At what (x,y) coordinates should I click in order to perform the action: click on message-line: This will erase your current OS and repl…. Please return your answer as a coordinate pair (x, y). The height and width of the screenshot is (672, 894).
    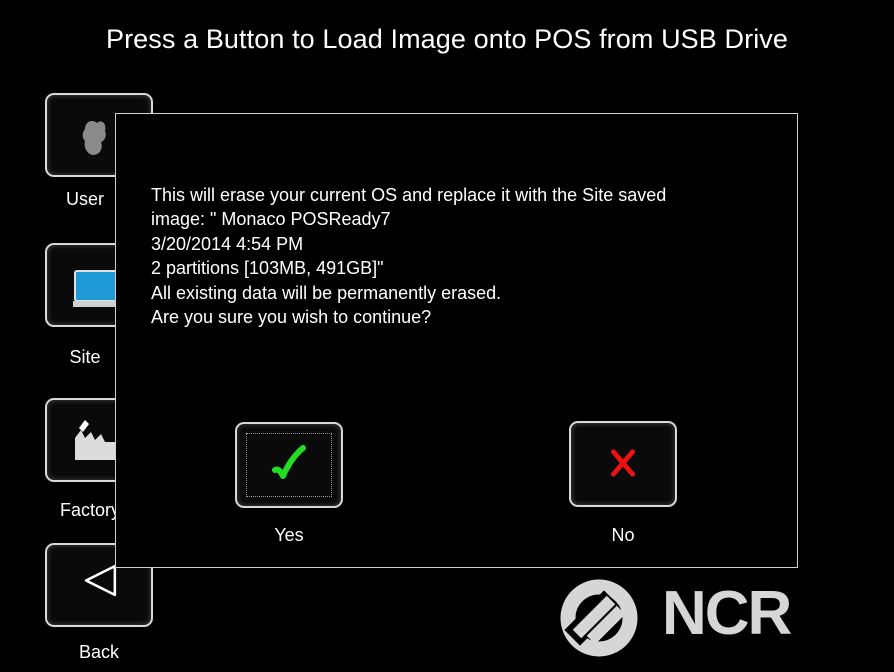
    Looking at the image, I should click on (409, 195).